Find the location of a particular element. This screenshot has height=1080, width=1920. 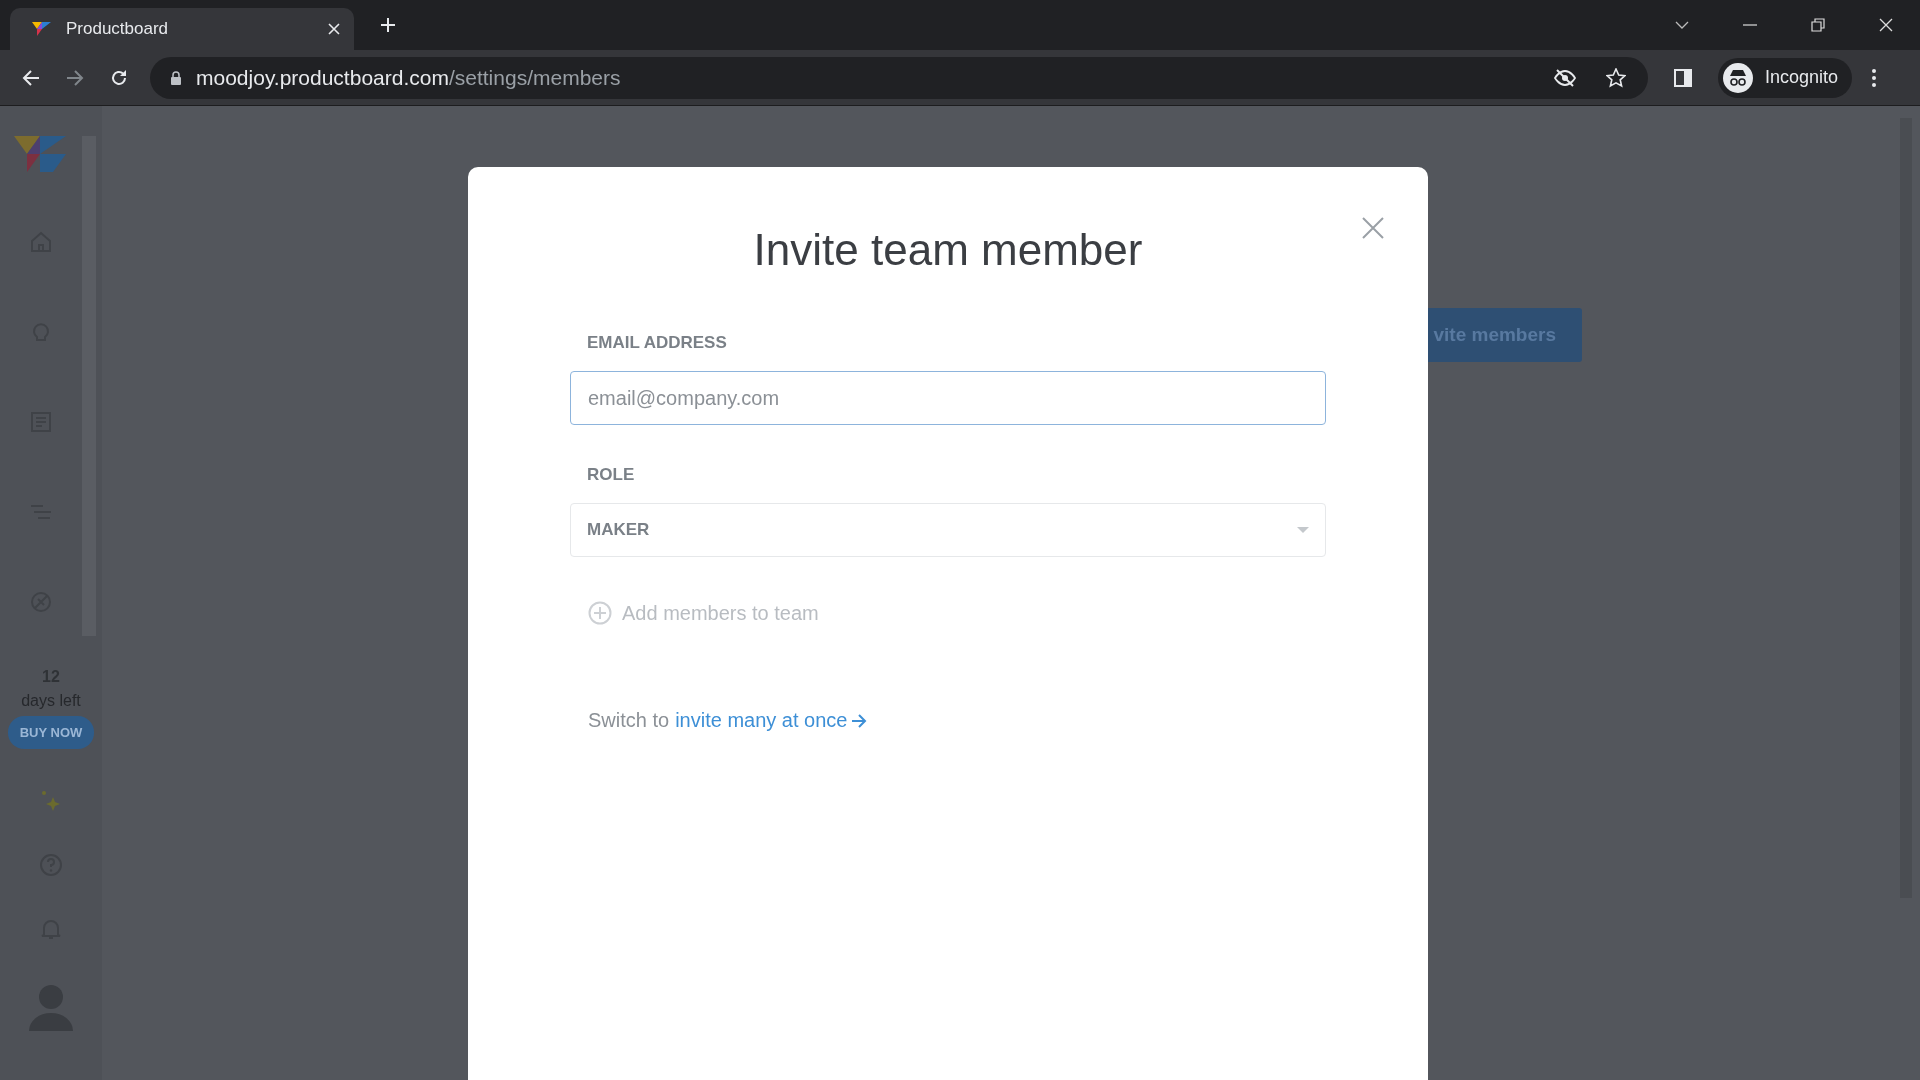

menu-icon is located at coordinates (1874, 77).